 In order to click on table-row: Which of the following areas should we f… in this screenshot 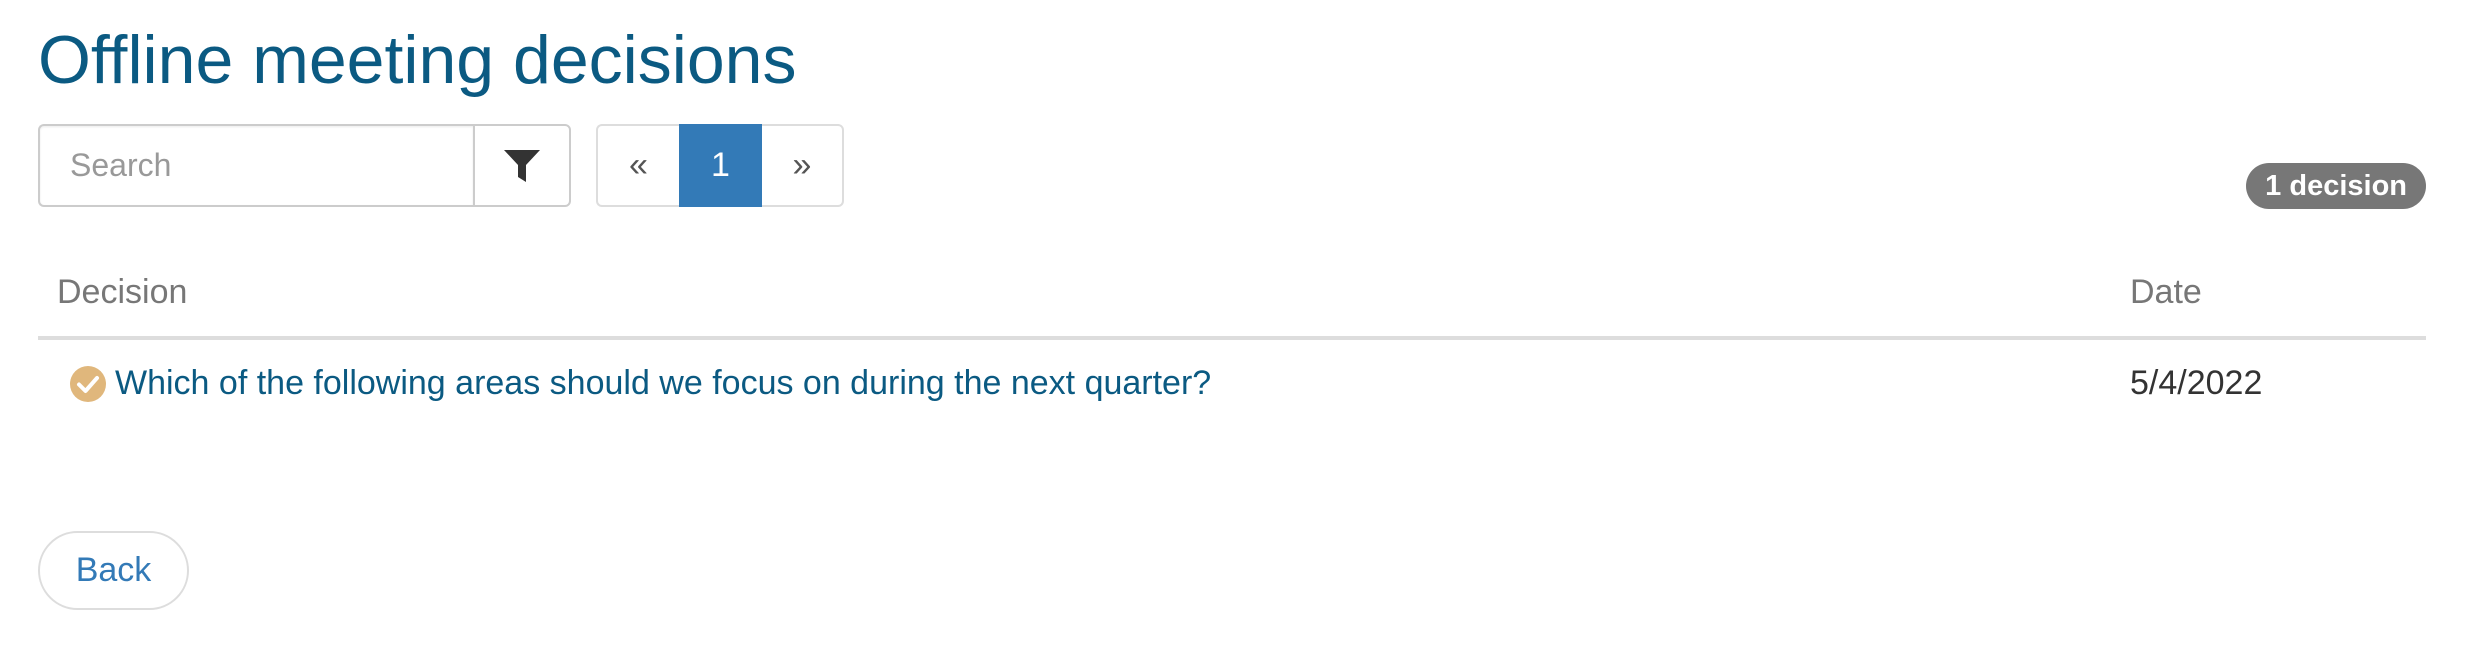, I will do `click(1232, 388)`.